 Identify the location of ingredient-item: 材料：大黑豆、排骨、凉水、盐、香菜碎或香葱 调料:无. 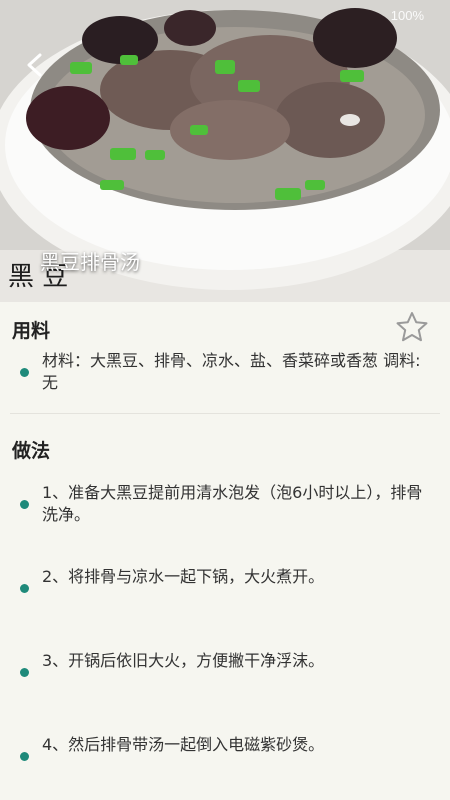
(225, 374).